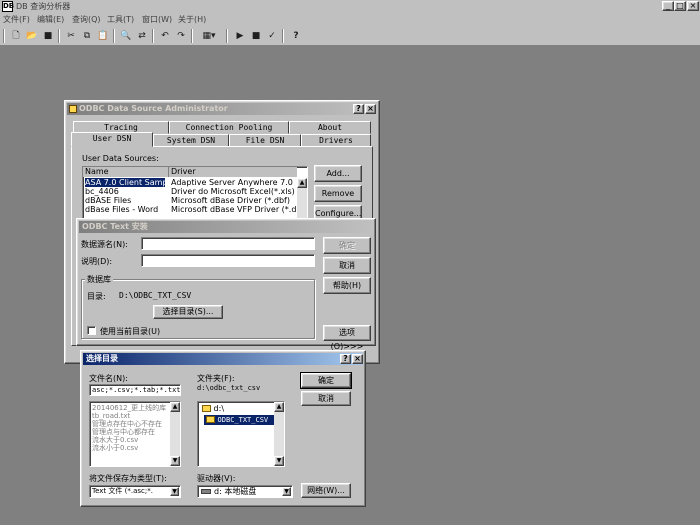 The image size is (700, 525). I want to click on folder-list-scrollbar: ▲ ▼, so click(279, 434).